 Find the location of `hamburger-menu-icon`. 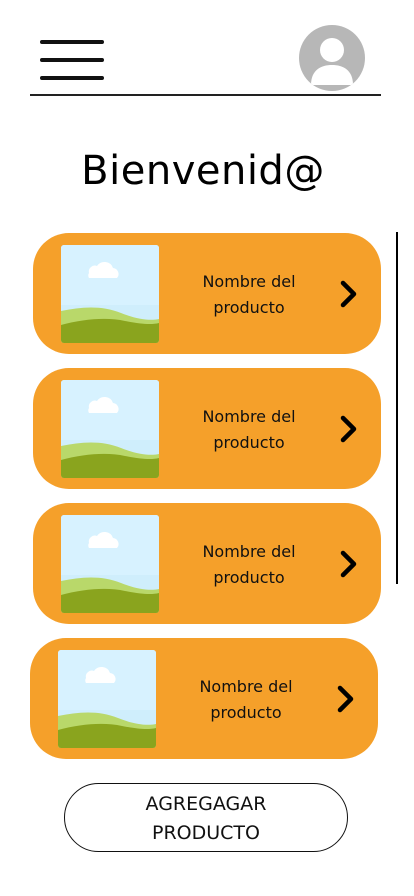

hamburger-menu-icon is located at coordinates (72, 61).